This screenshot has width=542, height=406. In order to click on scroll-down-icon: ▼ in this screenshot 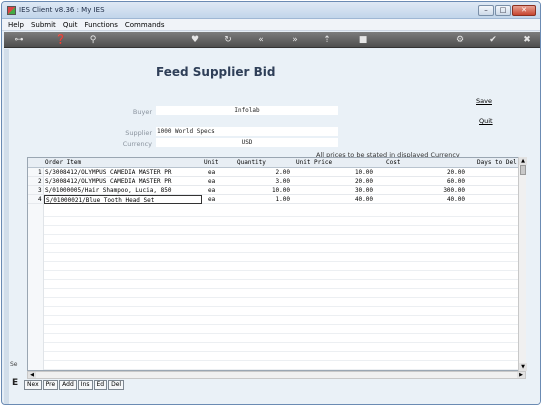, I will do `click(523, 367)`.